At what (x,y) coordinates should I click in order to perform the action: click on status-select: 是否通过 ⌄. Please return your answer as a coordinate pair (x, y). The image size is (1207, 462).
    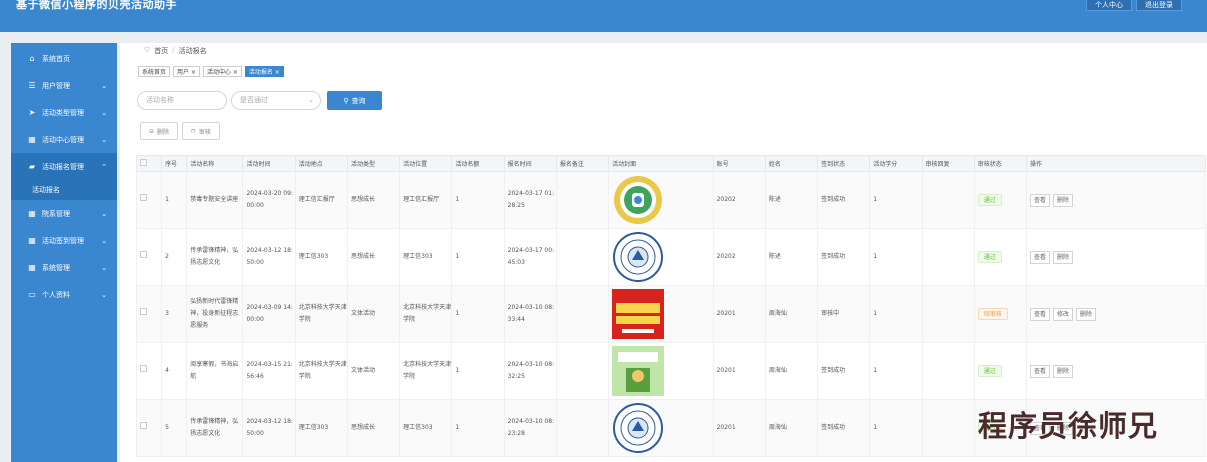
    Looking at the image, I should click on (276, 100).